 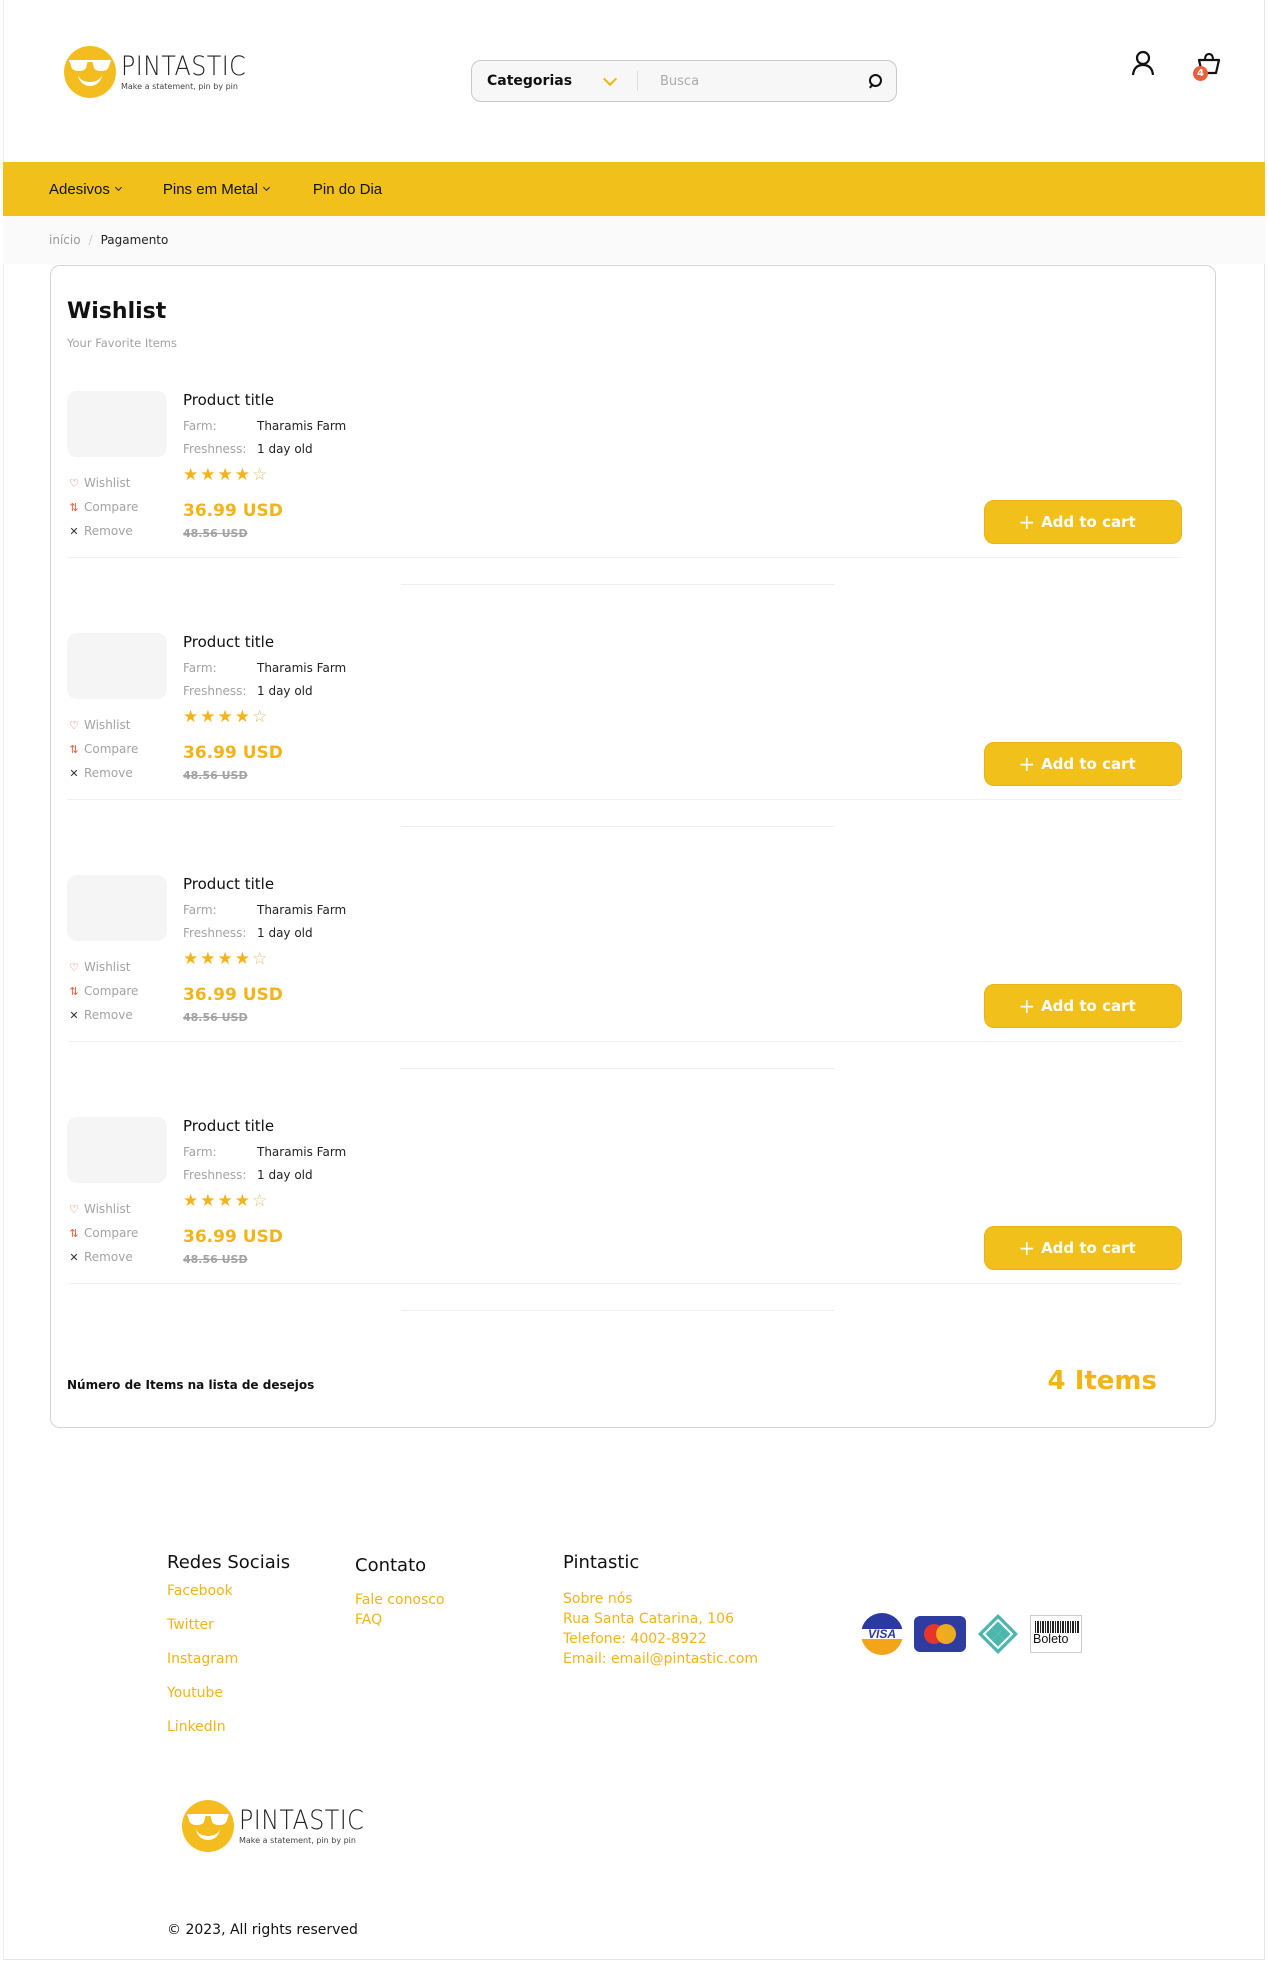 What do you see at coordinates (228, 1591) in the screenshot?
I see `footer-link-facebook: Facebook` at bounding box center [228, 1591].